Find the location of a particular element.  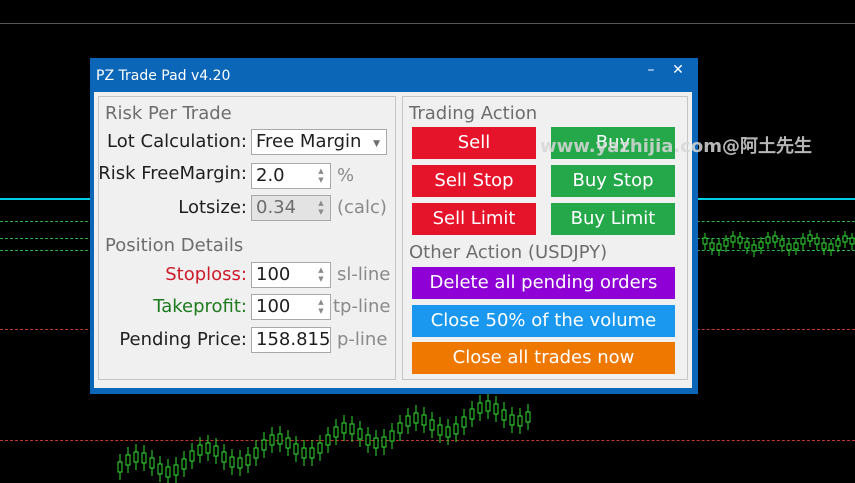

pending-price-value: 158.815 is located at coordinates (293, 339).